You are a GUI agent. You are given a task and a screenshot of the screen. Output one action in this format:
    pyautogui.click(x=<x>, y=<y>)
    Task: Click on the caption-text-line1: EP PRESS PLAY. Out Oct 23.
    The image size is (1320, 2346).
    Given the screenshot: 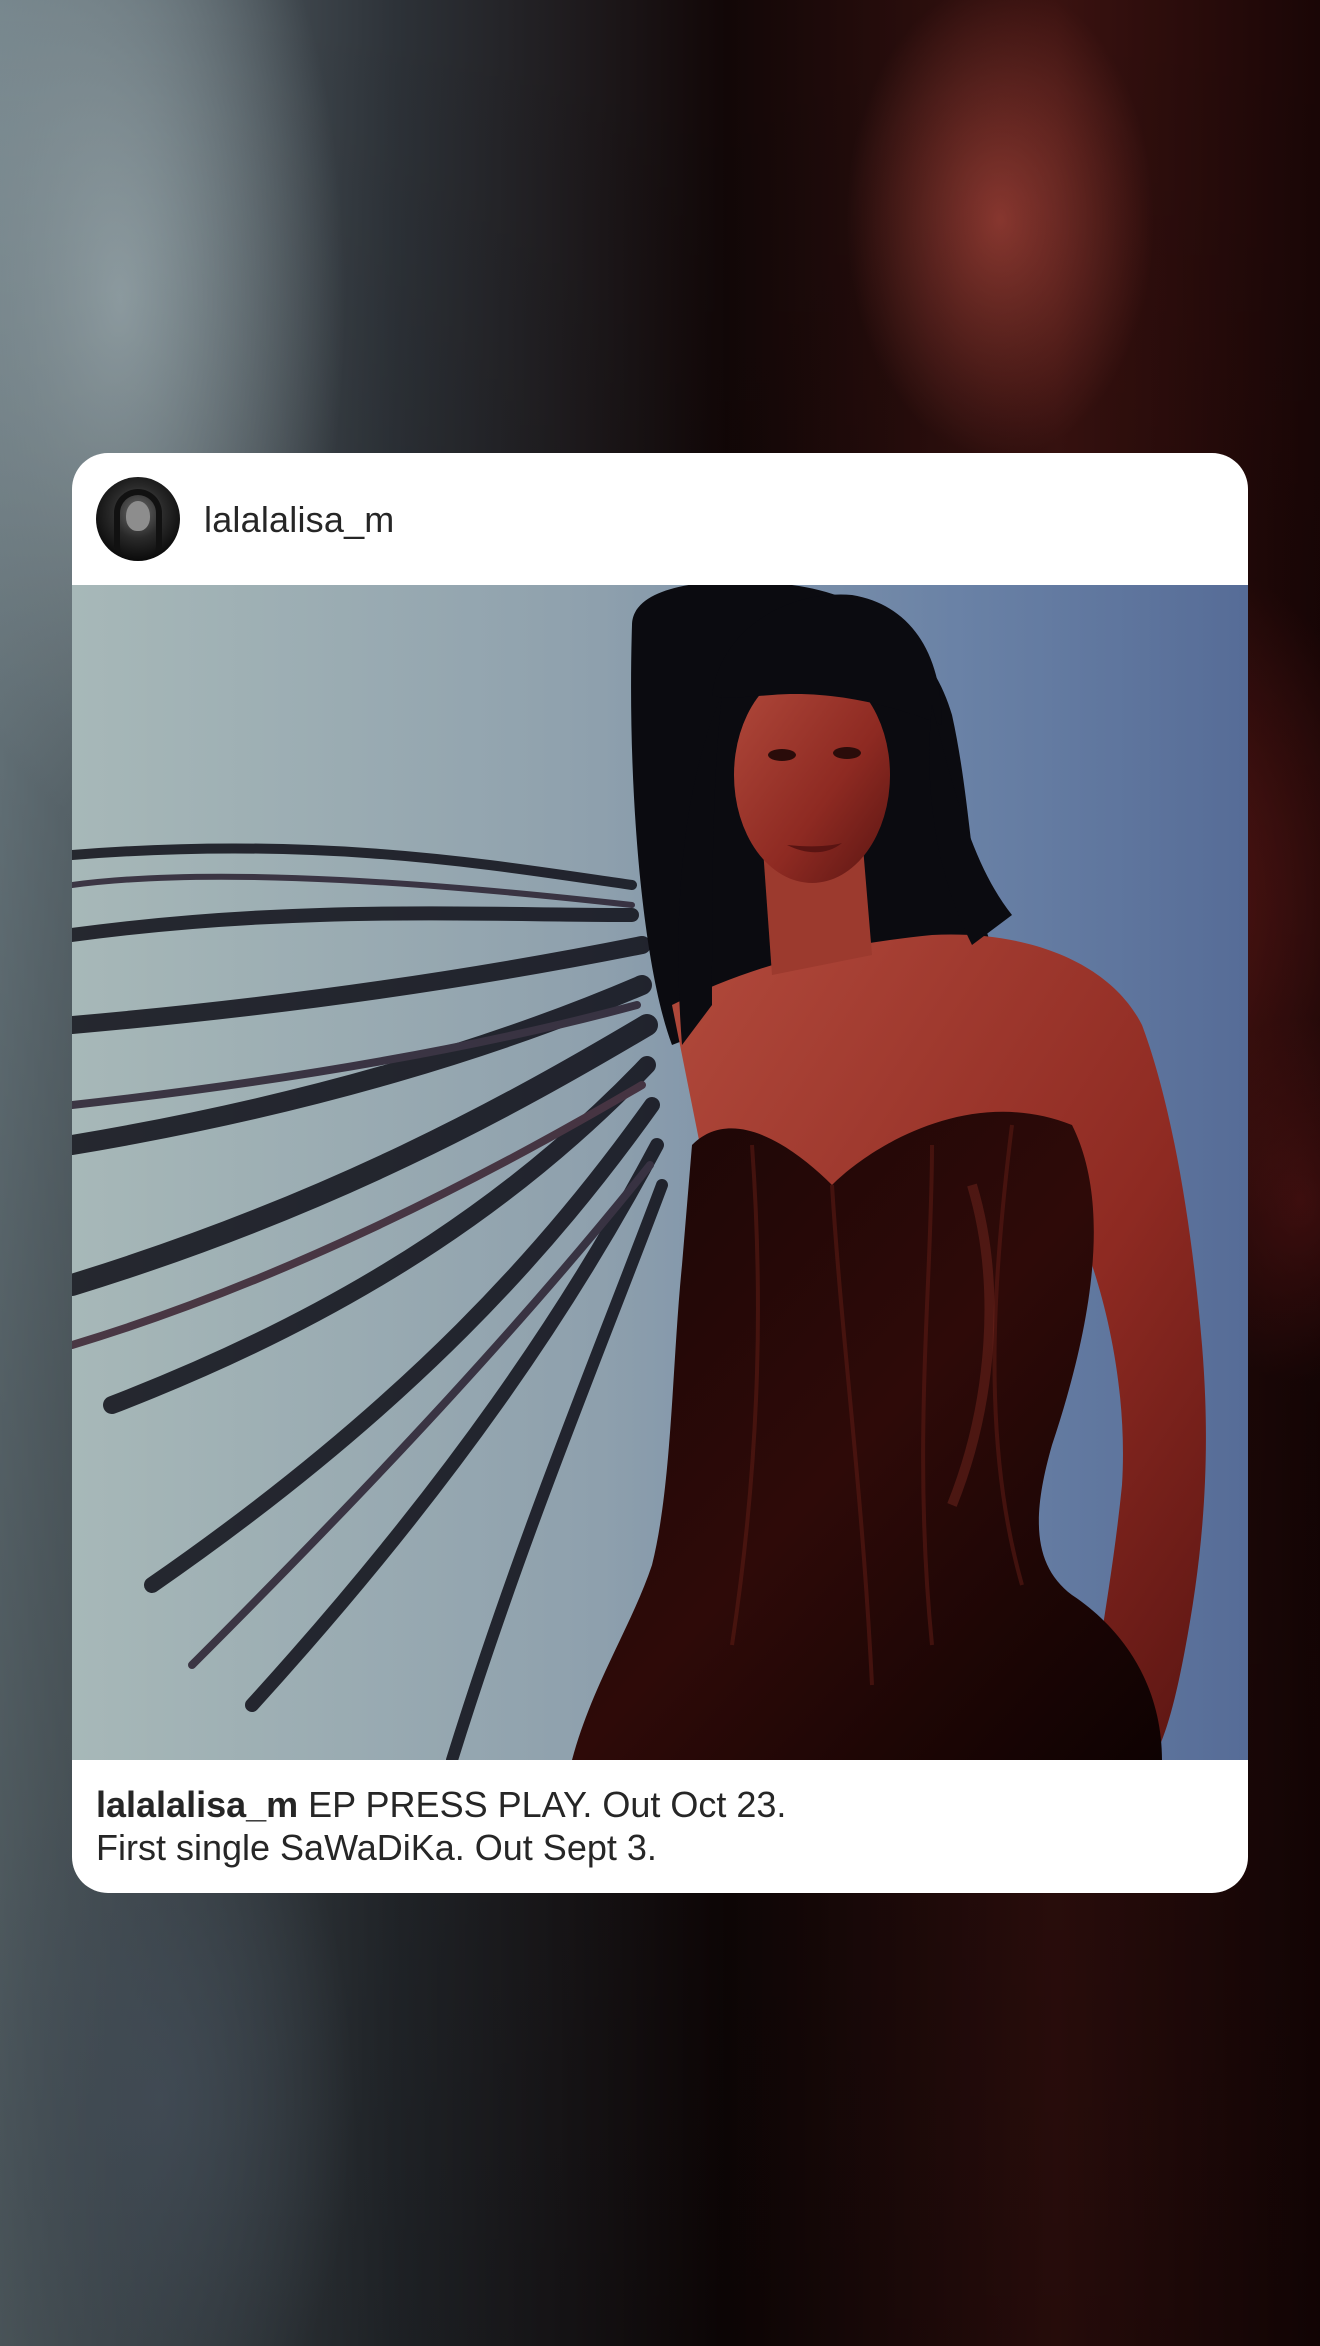 What is the action you would take?
    pyautogui.click(x=547, y=1804)
    